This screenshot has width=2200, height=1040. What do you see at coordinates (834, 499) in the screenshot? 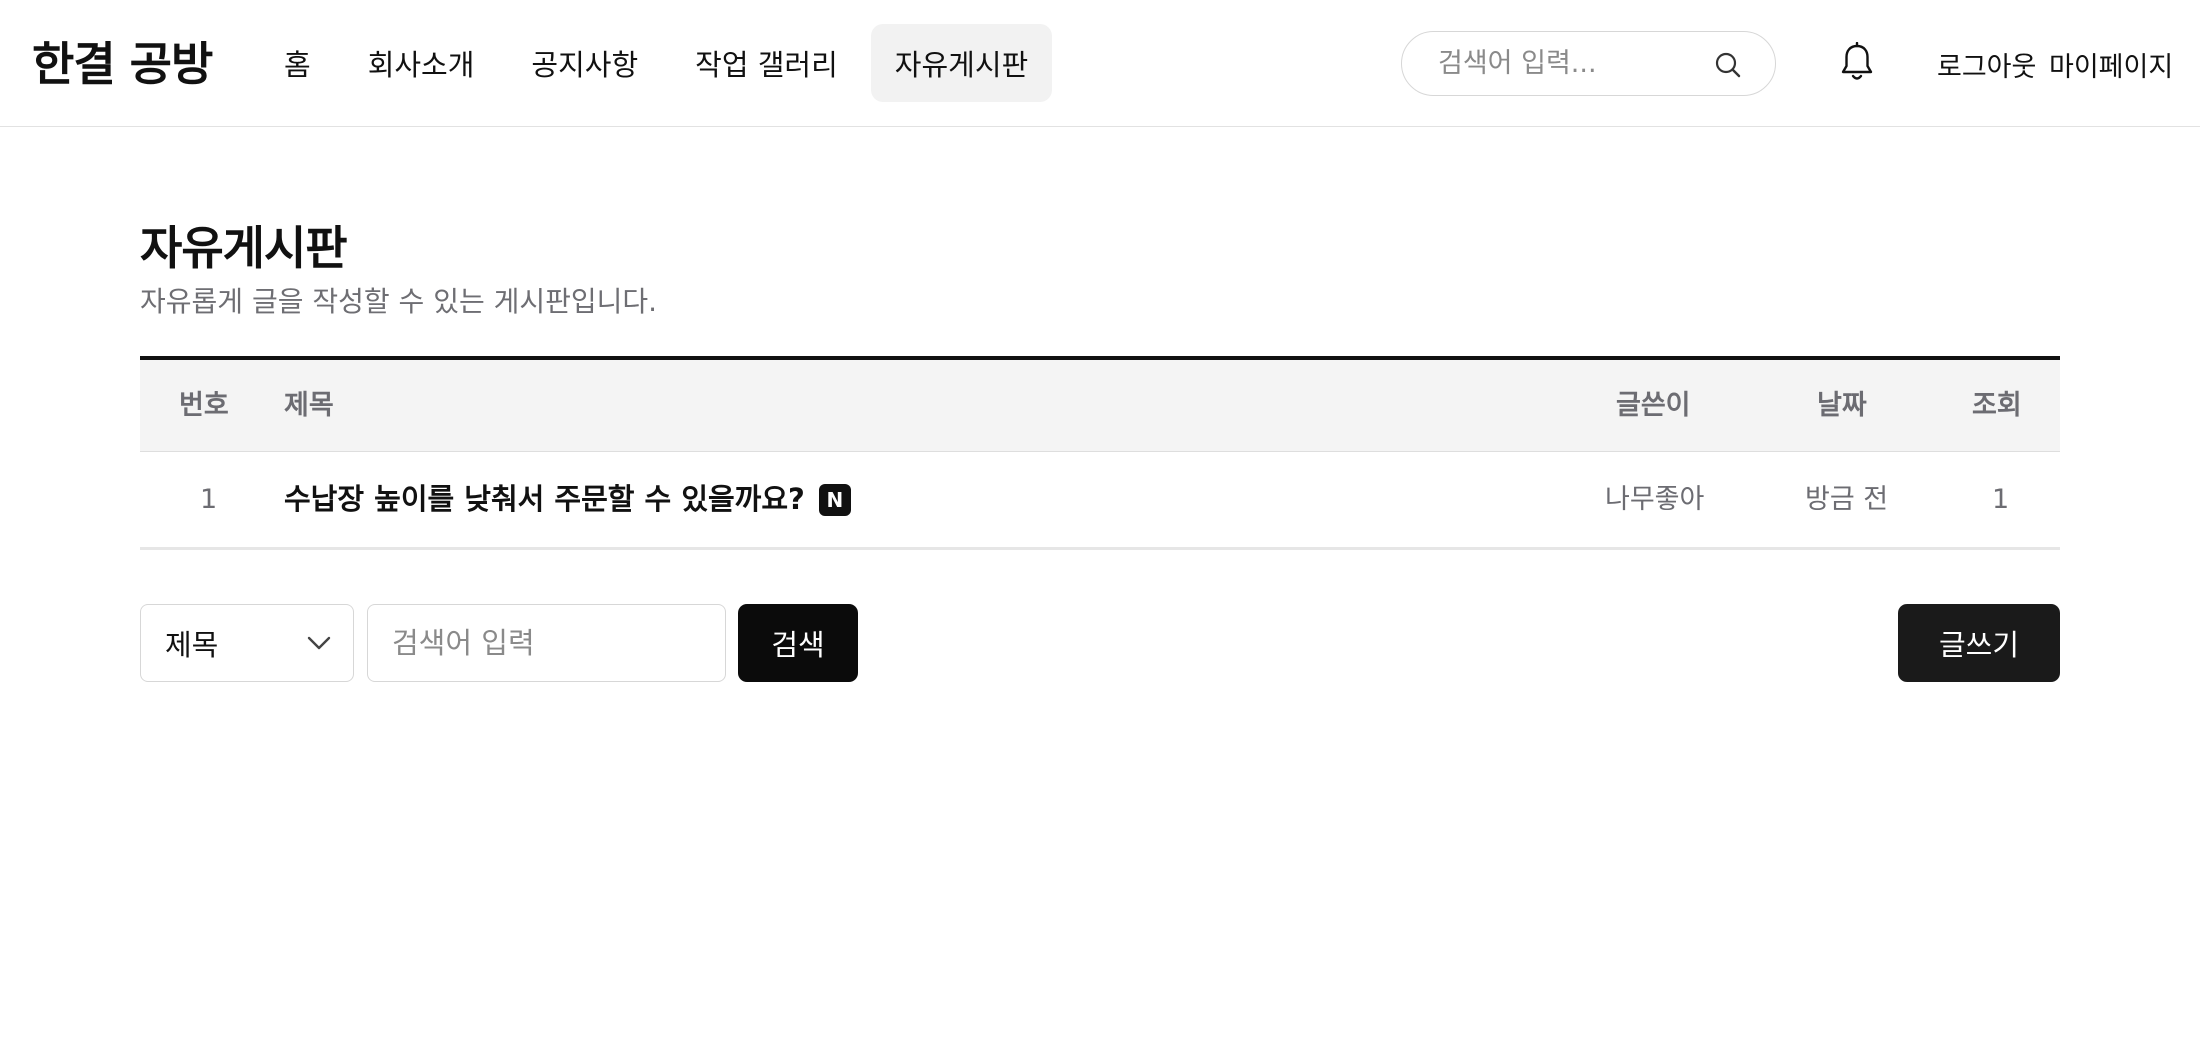
I see `new-badge: N` at bounding box center [834, 499].